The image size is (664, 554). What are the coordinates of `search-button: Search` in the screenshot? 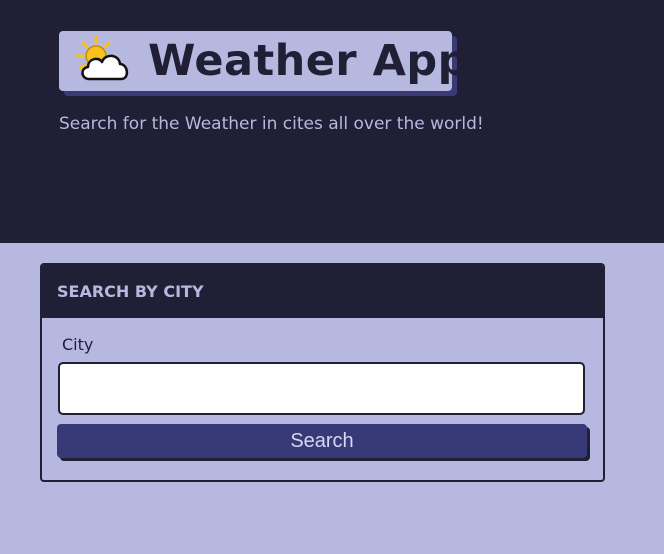 It's located at (322, 441).